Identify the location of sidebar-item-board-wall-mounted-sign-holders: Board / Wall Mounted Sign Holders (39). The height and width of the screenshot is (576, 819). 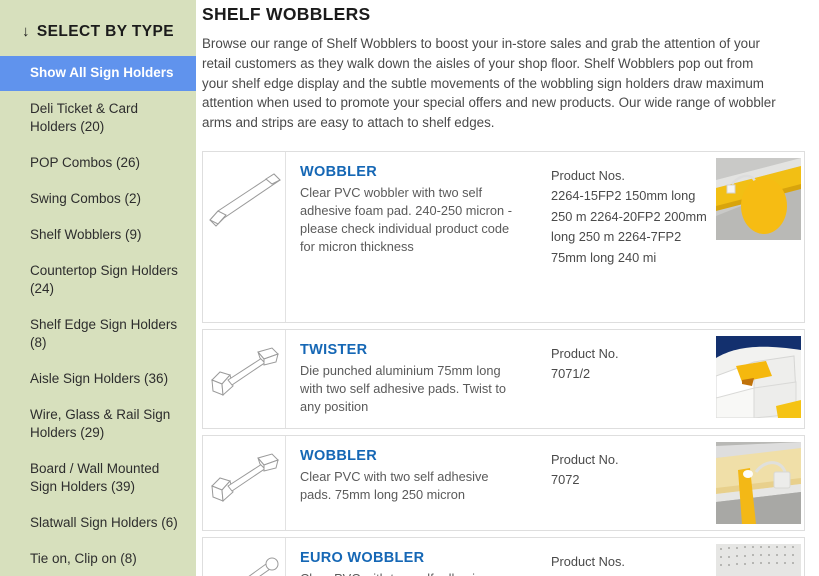
(98, 478).